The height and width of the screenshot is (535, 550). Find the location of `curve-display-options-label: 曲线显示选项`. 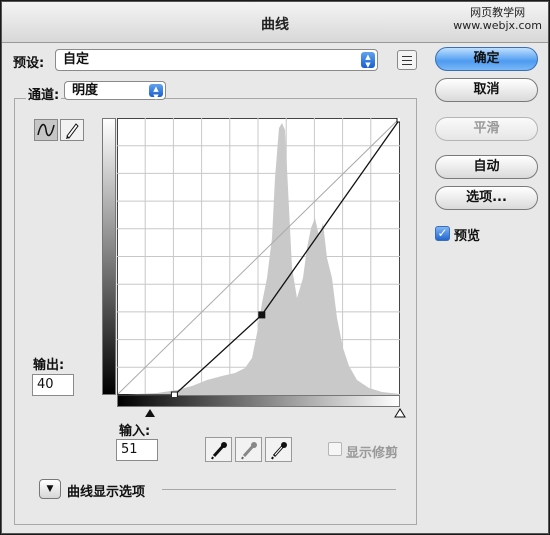

curve-display-options-label: 曲线显示选项 is located at coordinates (106, 492).